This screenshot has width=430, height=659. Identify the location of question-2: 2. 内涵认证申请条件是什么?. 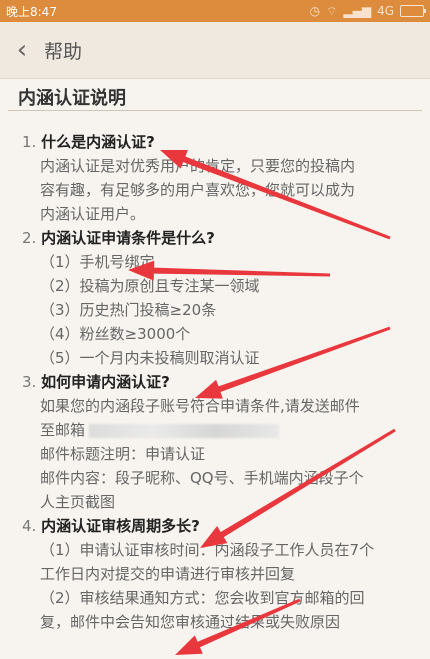
(218, 238).